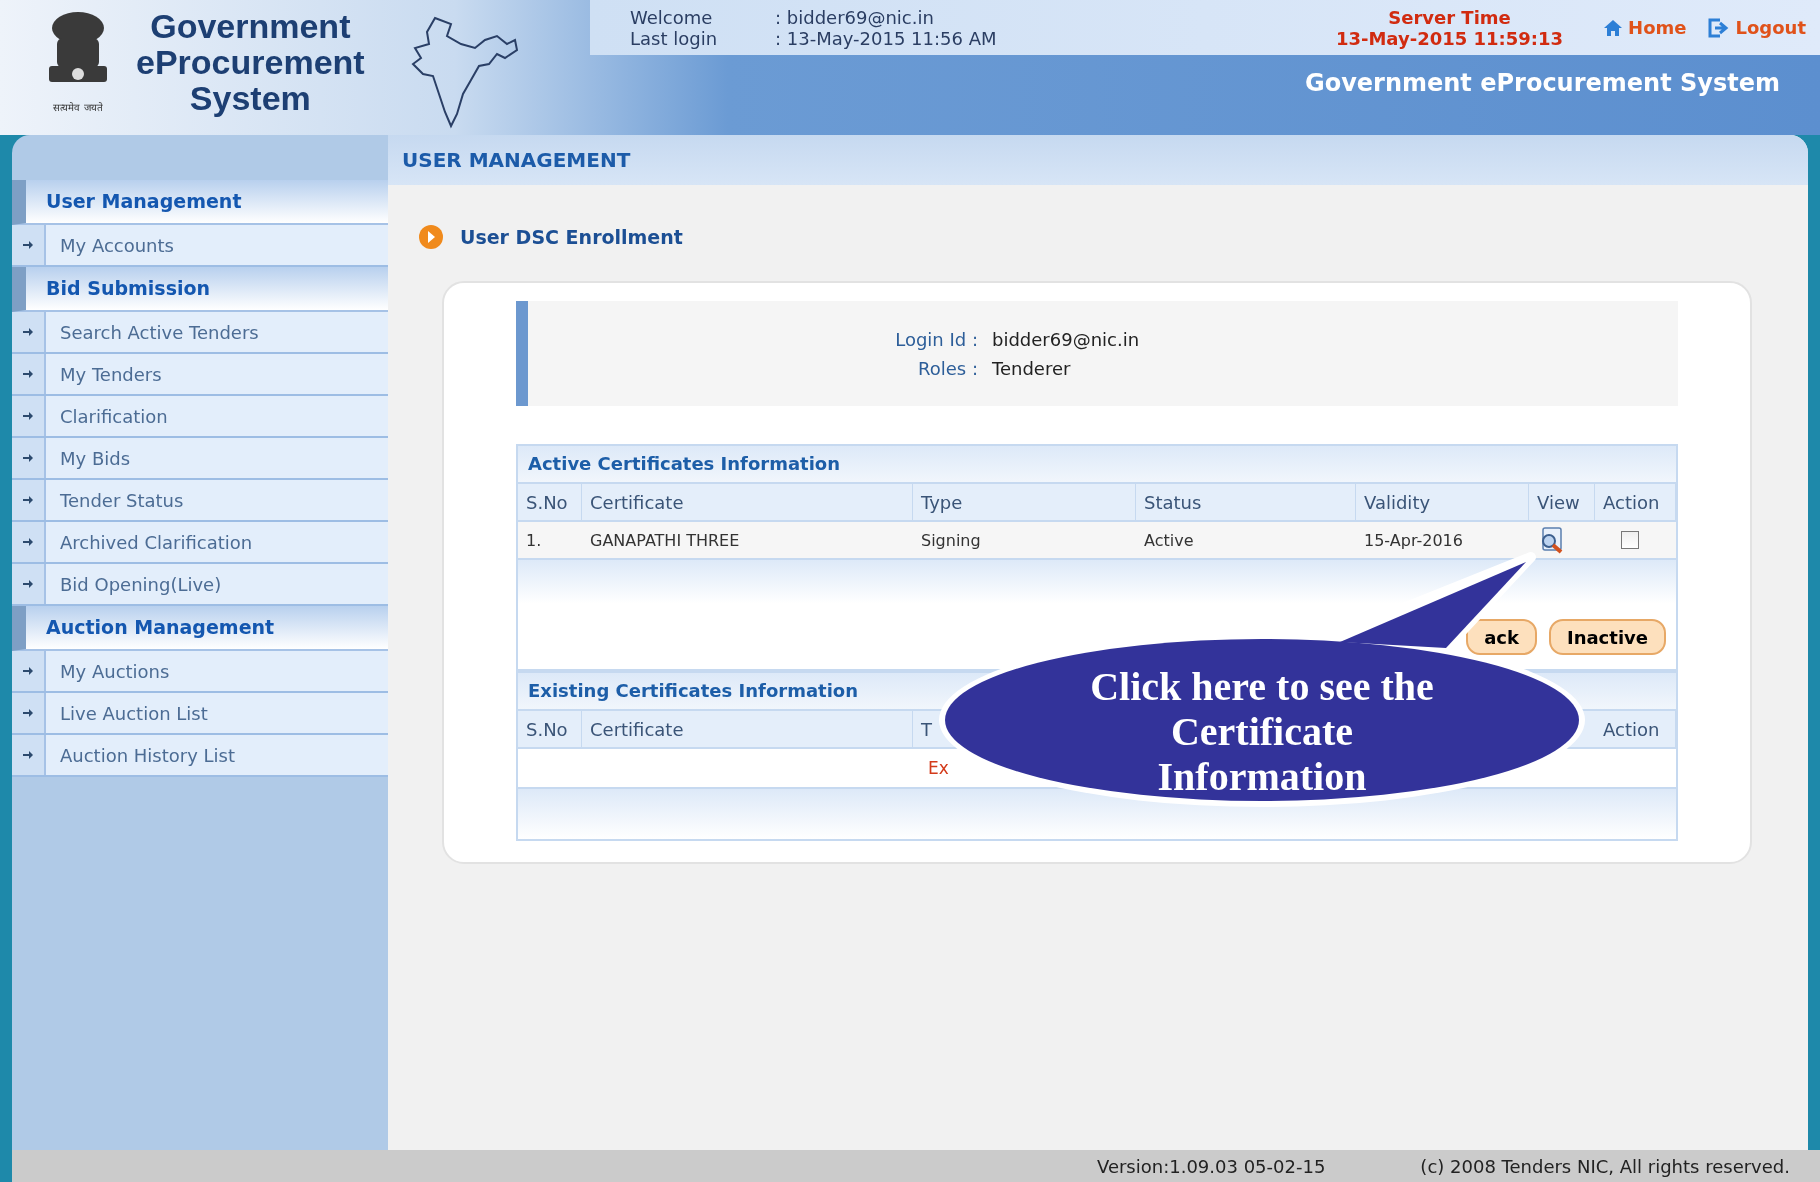  What do you see at coordinates (1097, 464) in the screenshot?
I see `table-title: Active Certificates Information` at bounding box center [1097, 464].